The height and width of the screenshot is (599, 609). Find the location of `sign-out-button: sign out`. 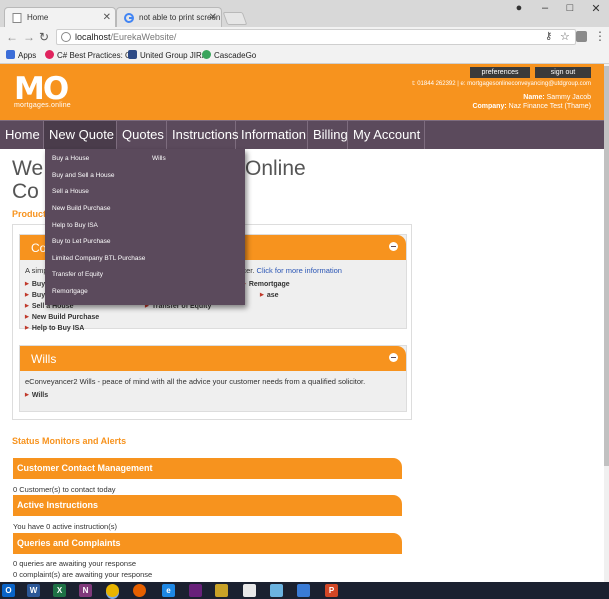

sign-out-button: sign out is located at coordinates (563, 72).